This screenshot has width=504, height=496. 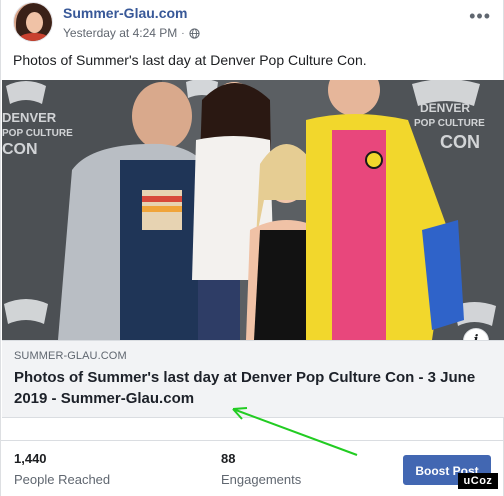 What do you see at coordinates (20, 149) in the screenshot?
I see `backdrop-logo-left-3: CON` at bounding box center [20, 149].